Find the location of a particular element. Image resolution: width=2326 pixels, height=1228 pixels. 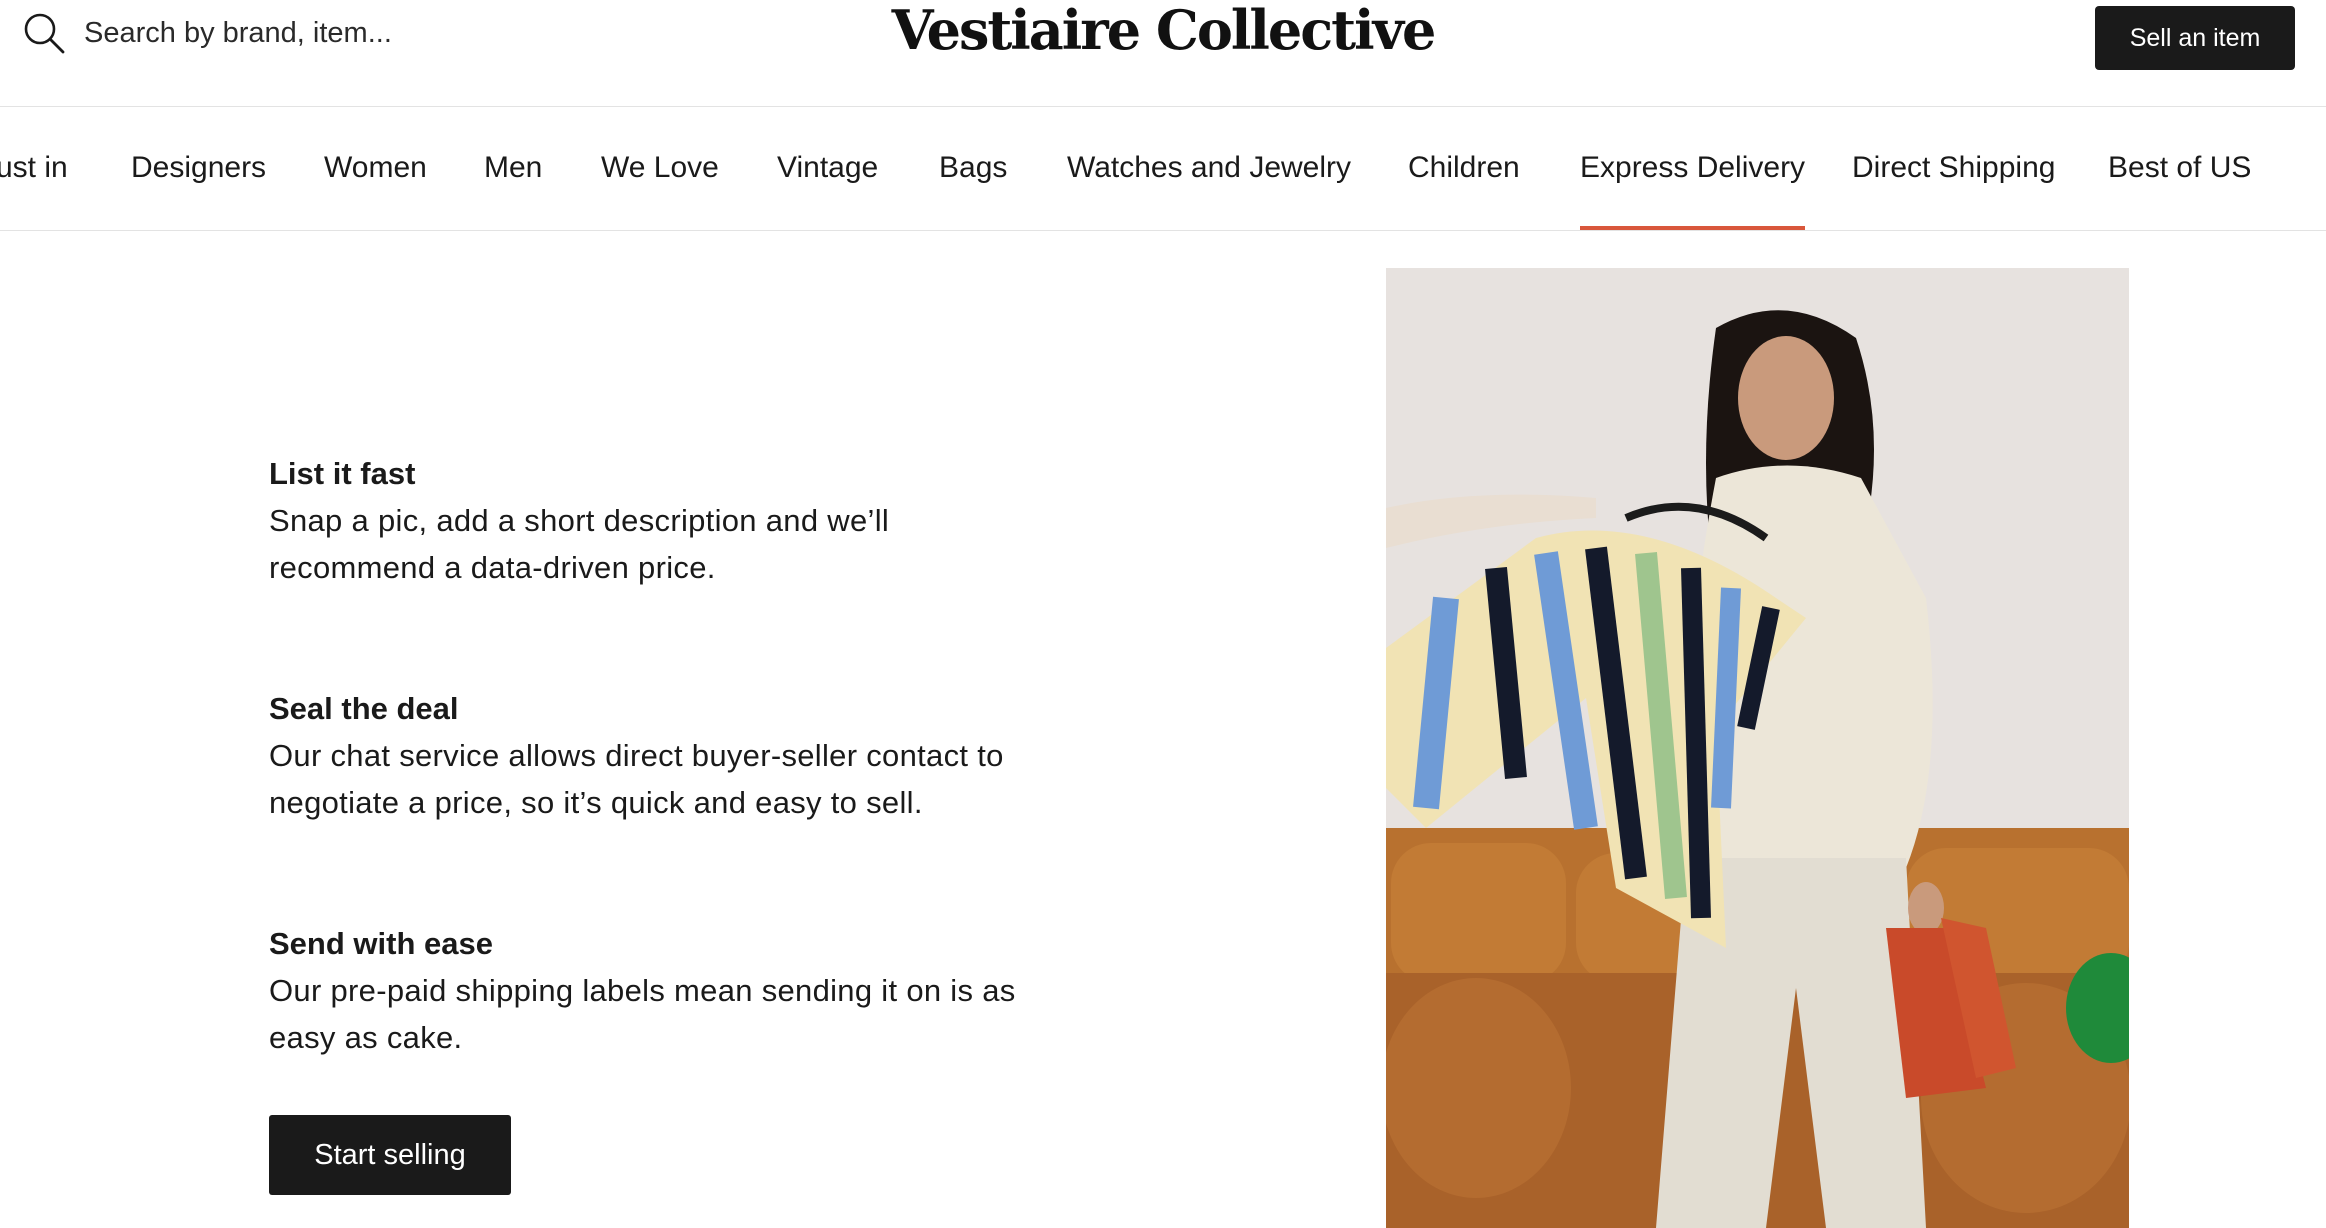

nav-item-just-in: ust in is located at coordinates (34, 168).